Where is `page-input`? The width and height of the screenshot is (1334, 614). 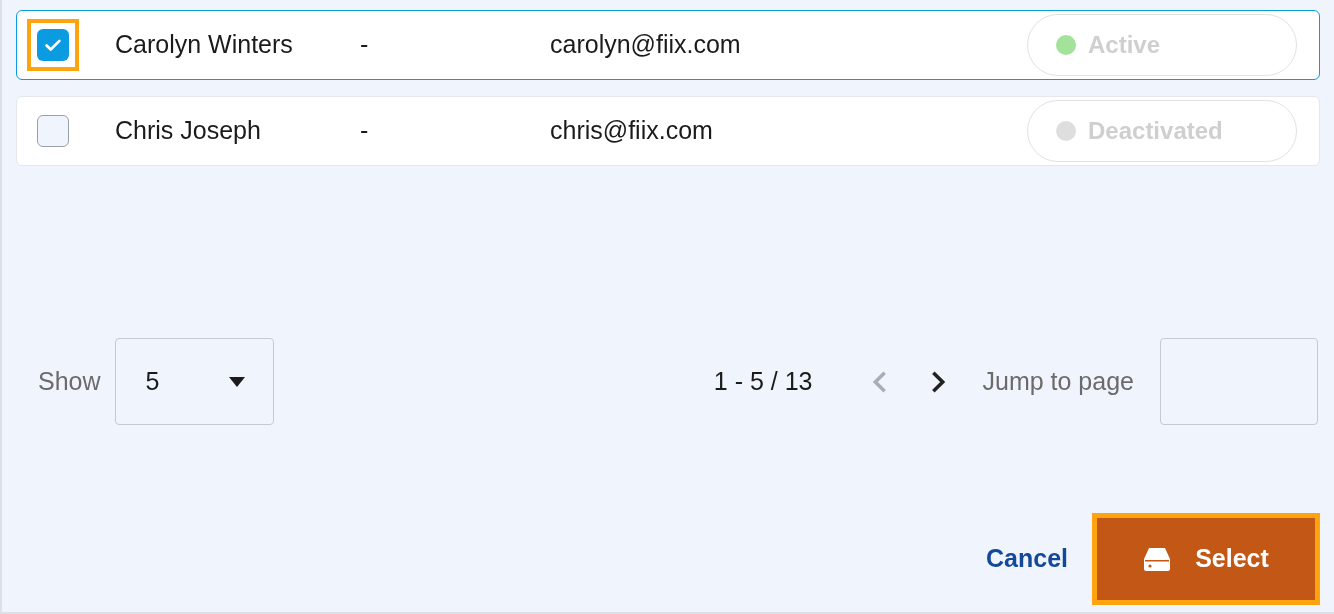
page-input is located at coordinates (1239, 381).